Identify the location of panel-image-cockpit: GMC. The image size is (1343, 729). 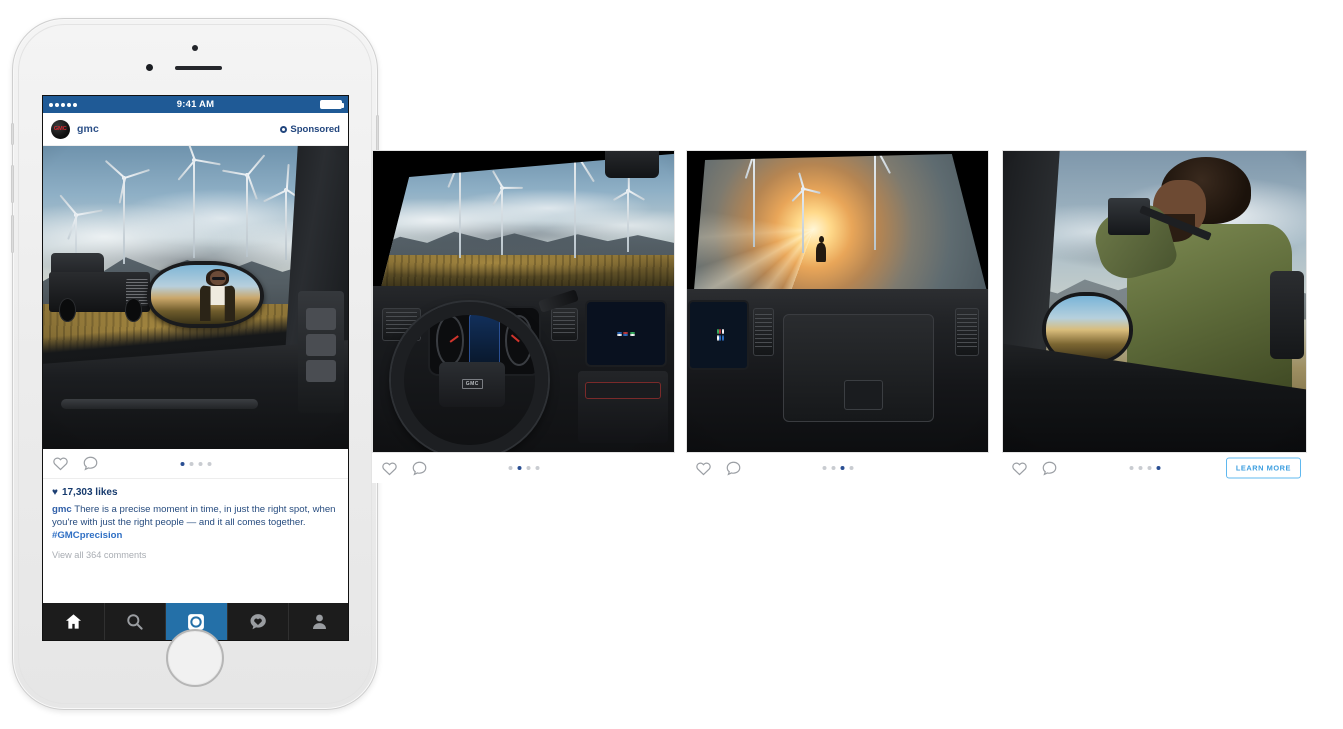
(523, 301).